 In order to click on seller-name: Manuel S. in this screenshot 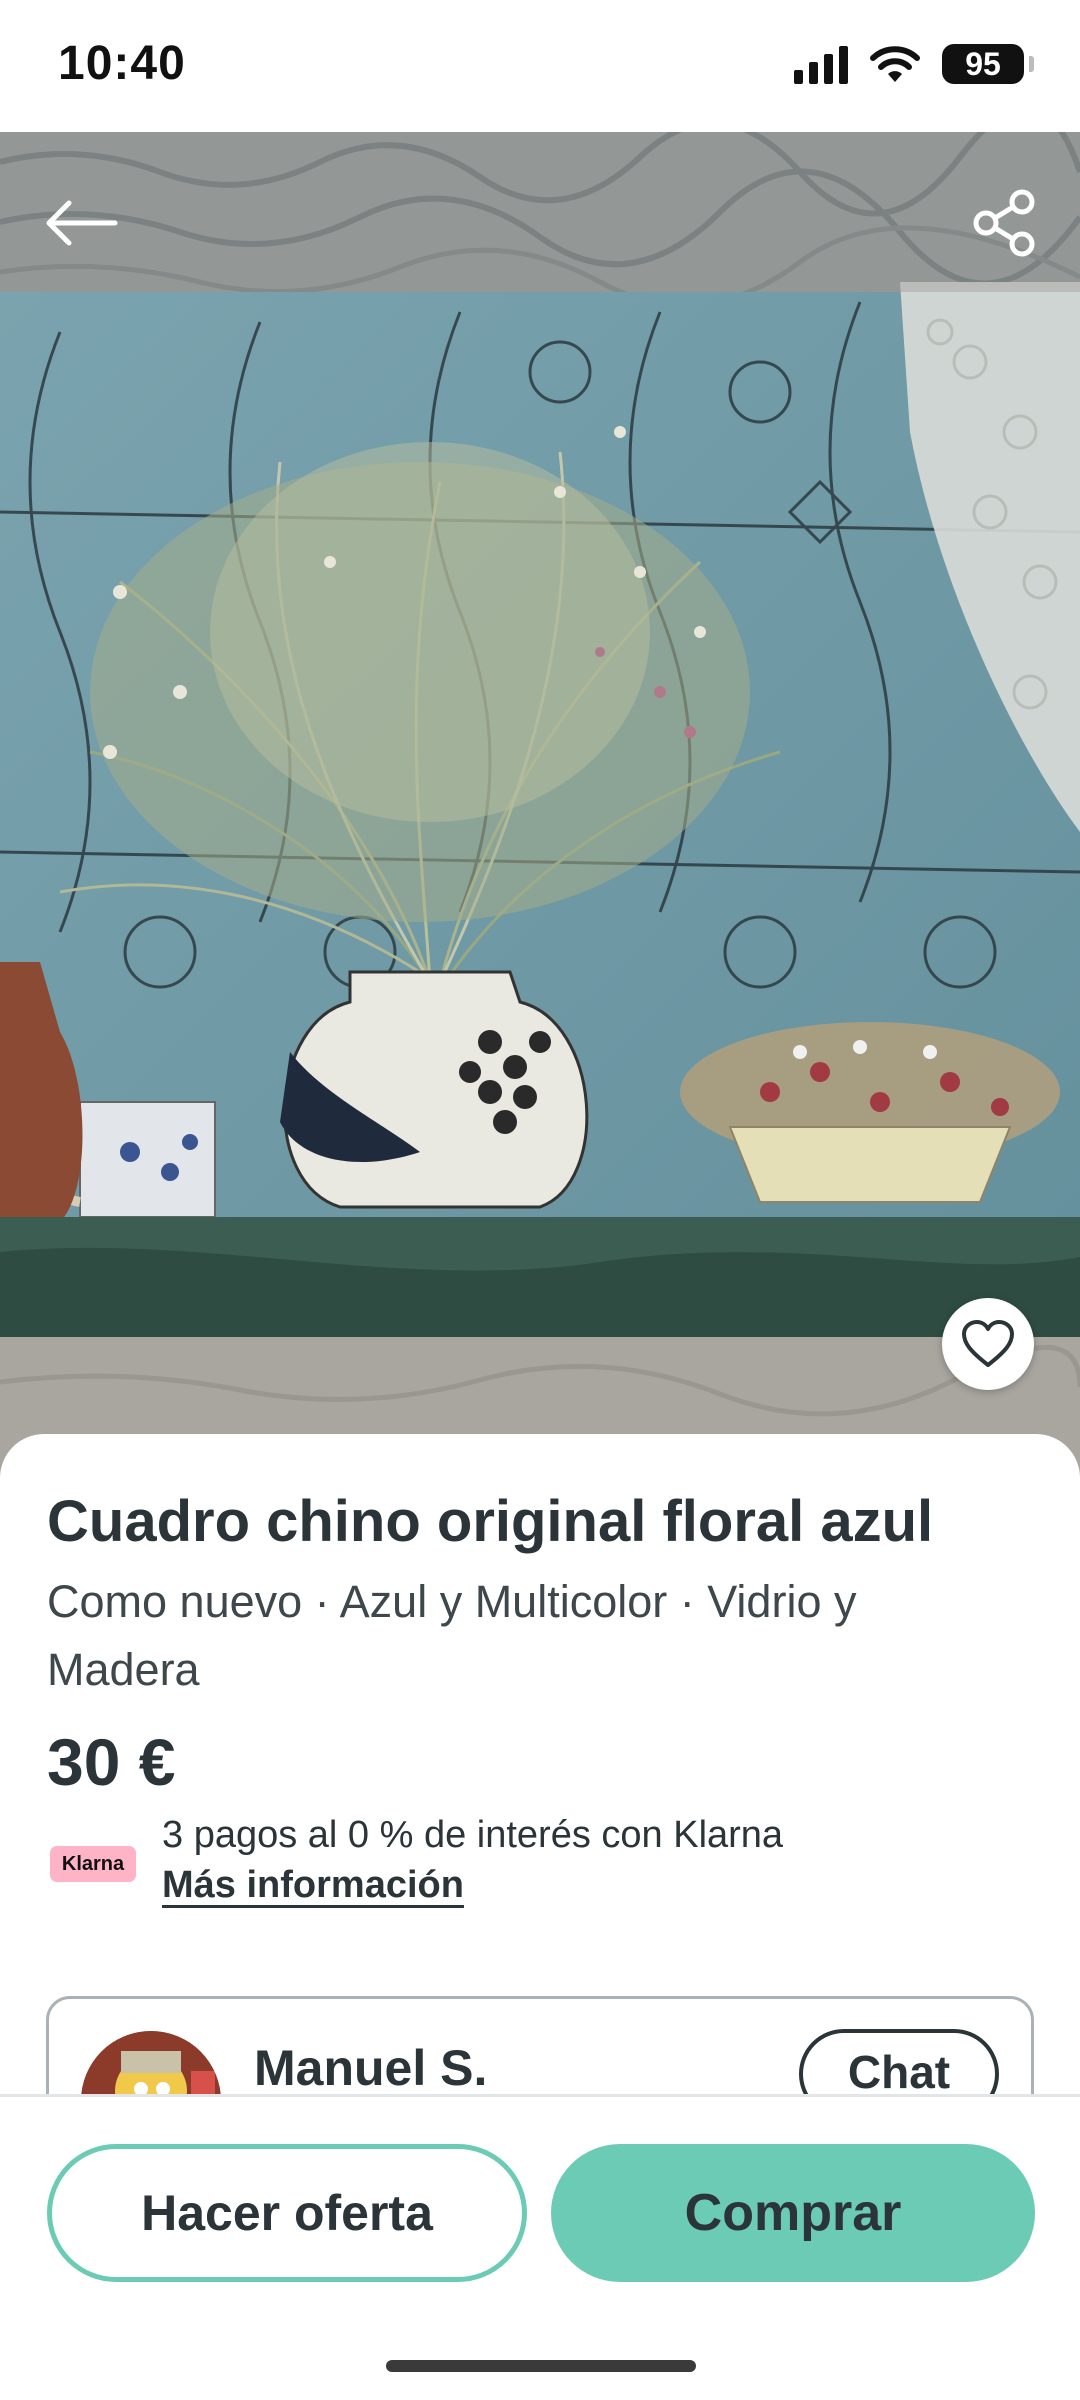, I will do `click(371, 2068)`.